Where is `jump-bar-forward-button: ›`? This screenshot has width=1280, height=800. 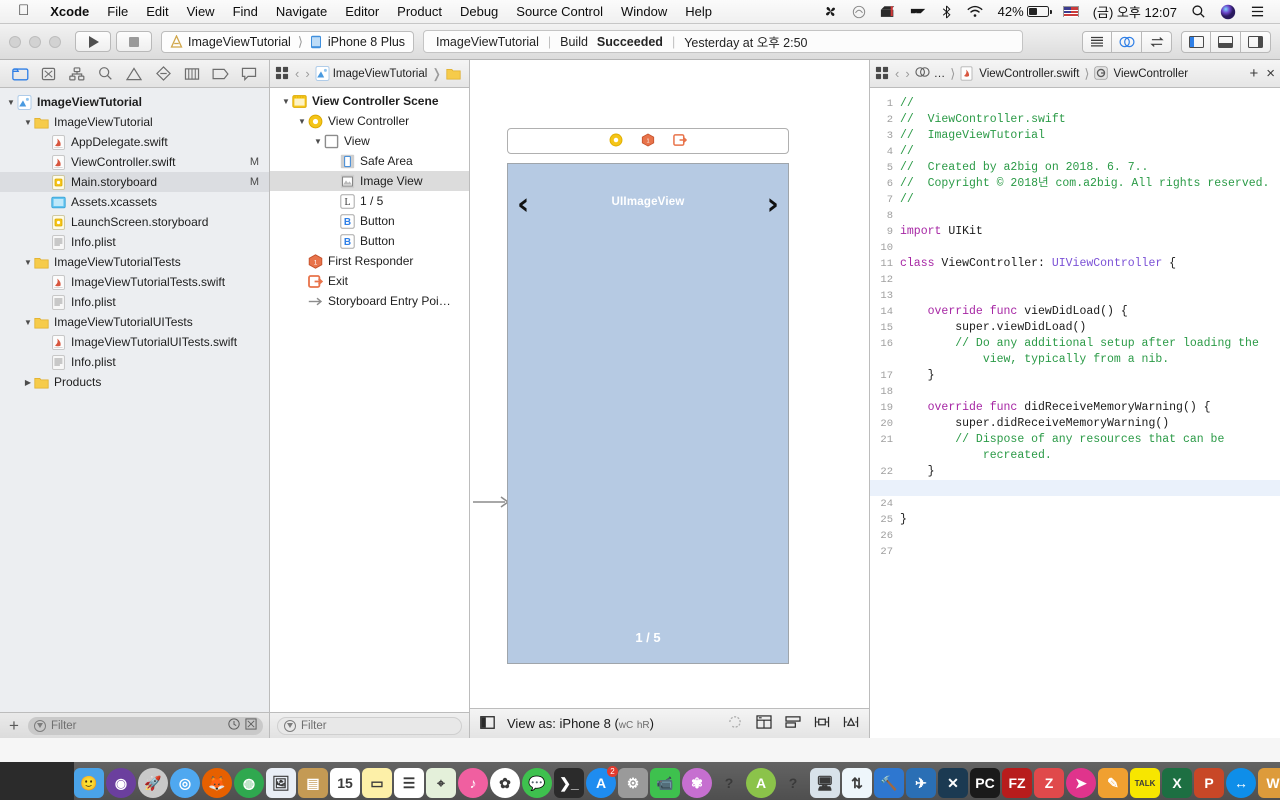 jump-bar-forward-button: › is located at coordinates (307, 73).